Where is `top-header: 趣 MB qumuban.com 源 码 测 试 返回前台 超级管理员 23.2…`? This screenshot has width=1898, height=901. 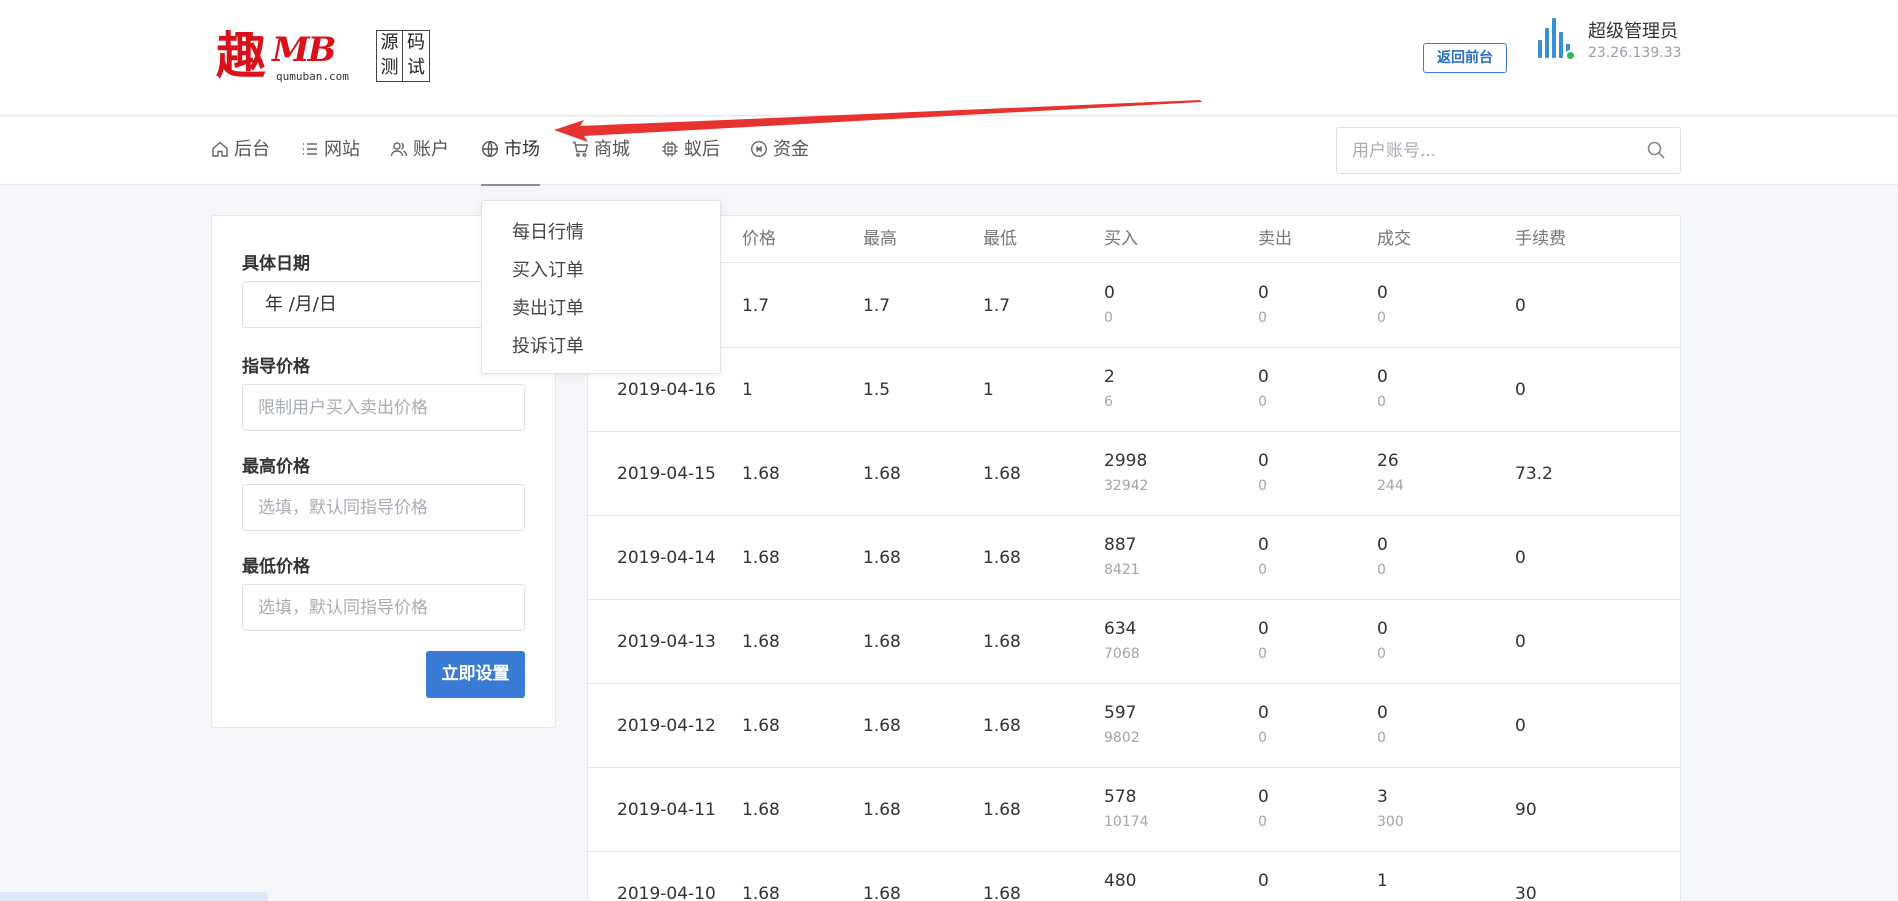 top-header: 趣 MB qumuban.com 源 码 测 试 返回前台 超级管理员 23.2… is located at coordinates (949, 58).